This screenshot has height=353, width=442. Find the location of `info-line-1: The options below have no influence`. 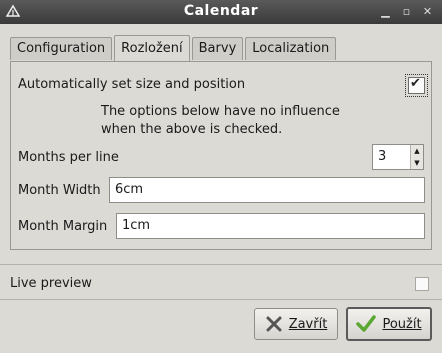

info-line-1: The options below have no influence is located at coordinates (220, 111).